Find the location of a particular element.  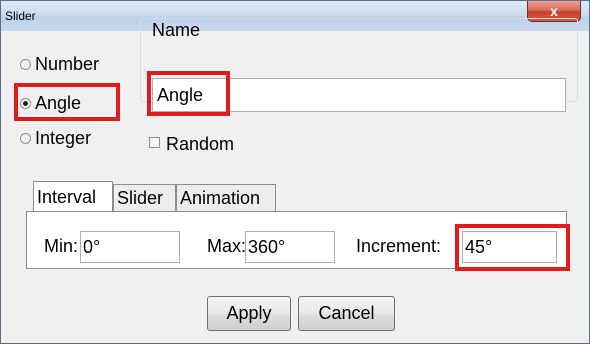

tab-animation: Animation is located at coordinates (226, 198).